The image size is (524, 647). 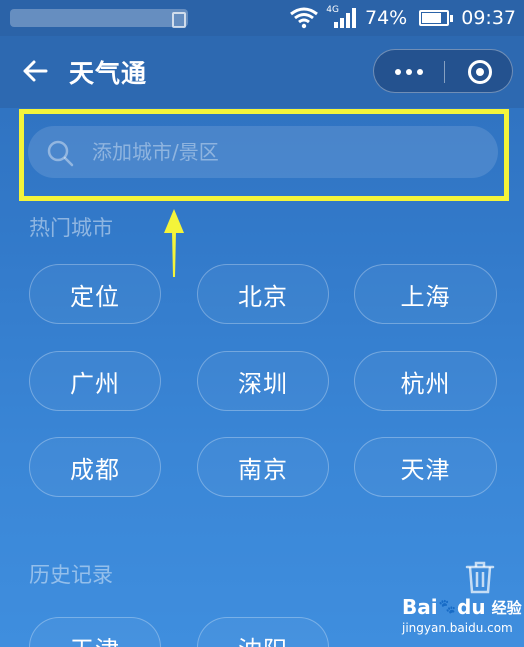 What do you see at coordinates (263, 381) in the screenshot?
I see `city-chip-shenzhen: 深圳` at bounding box center [263, 381].